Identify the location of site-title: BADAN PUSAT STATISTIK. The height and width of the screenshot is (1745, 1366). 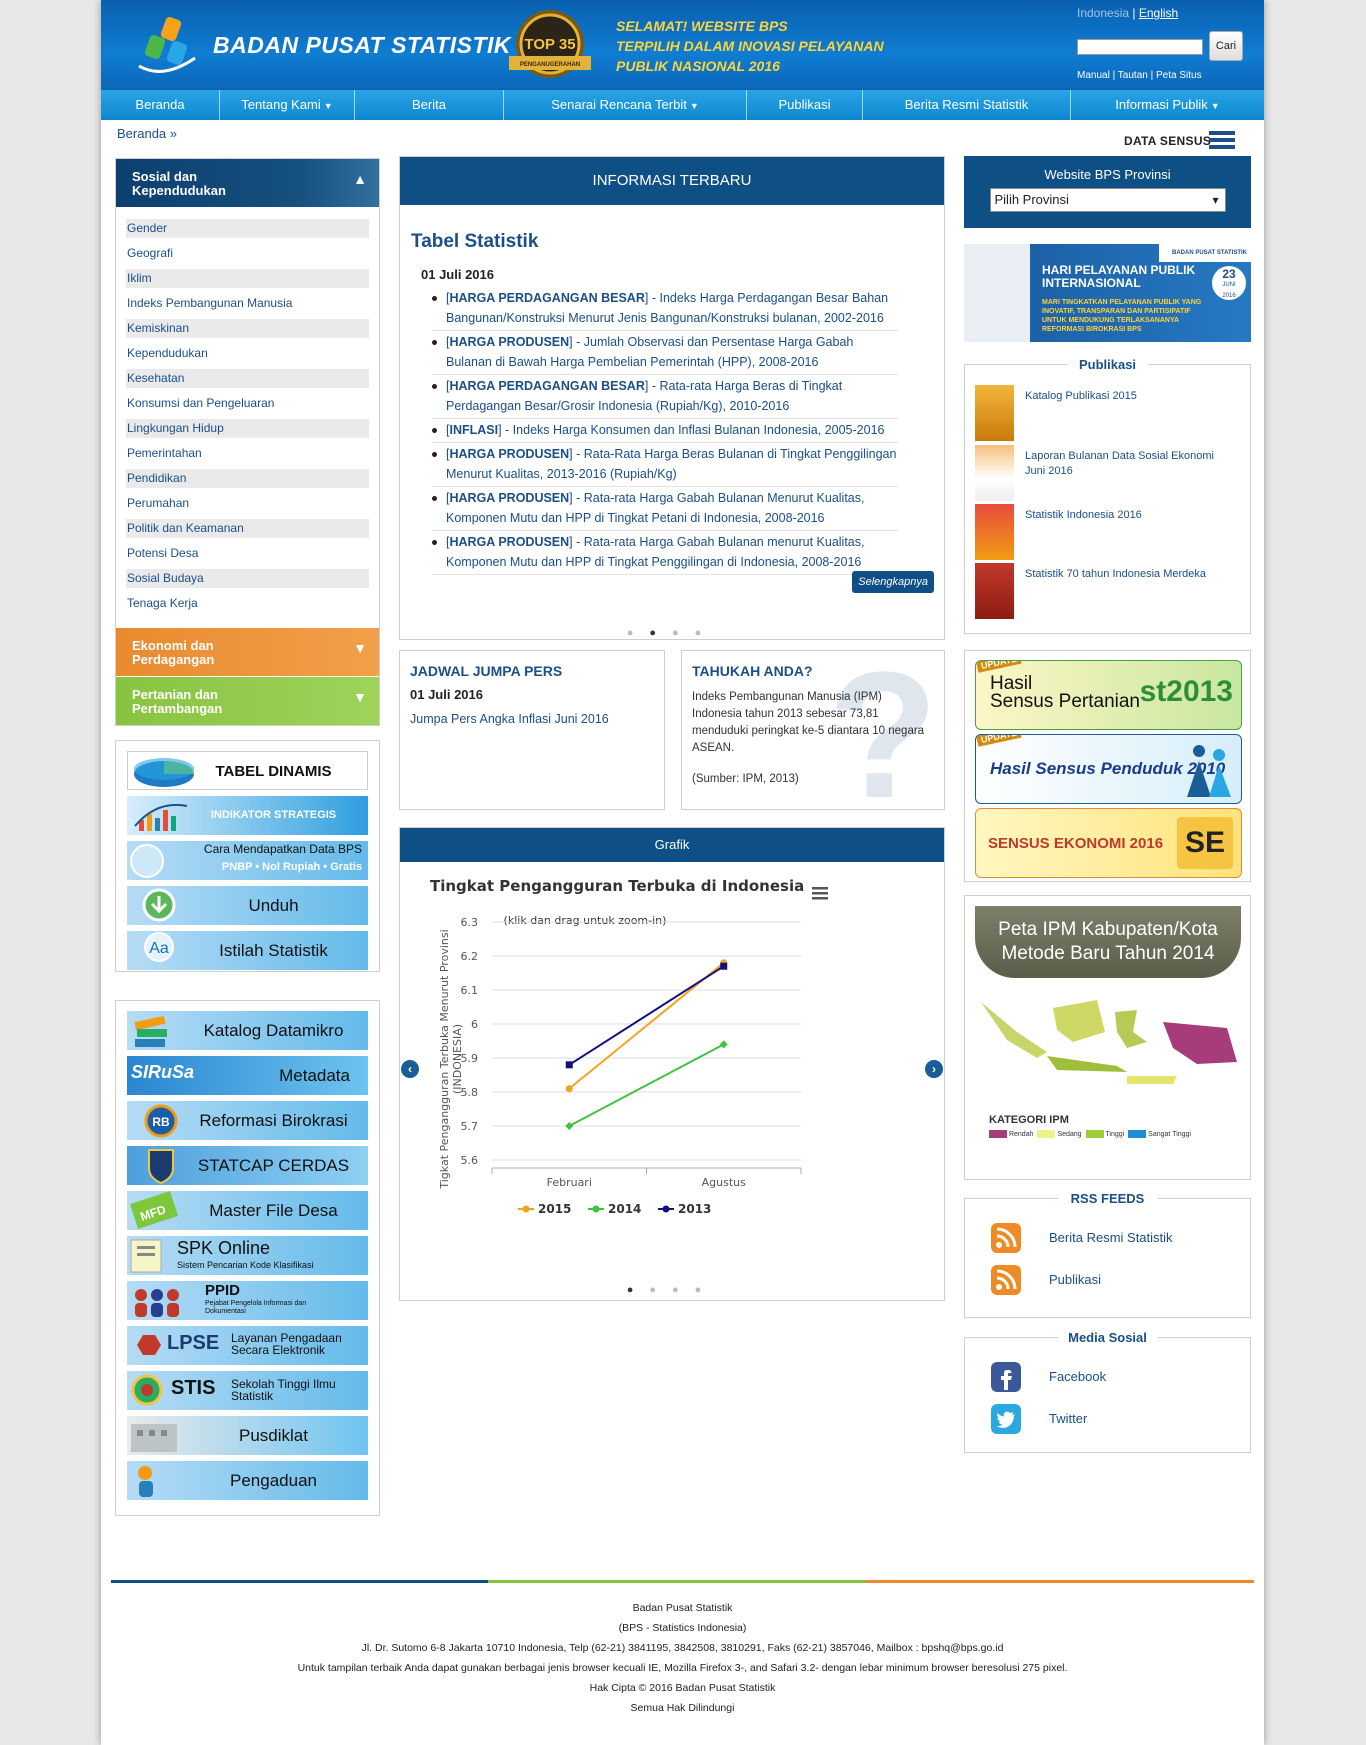
(362, 45).